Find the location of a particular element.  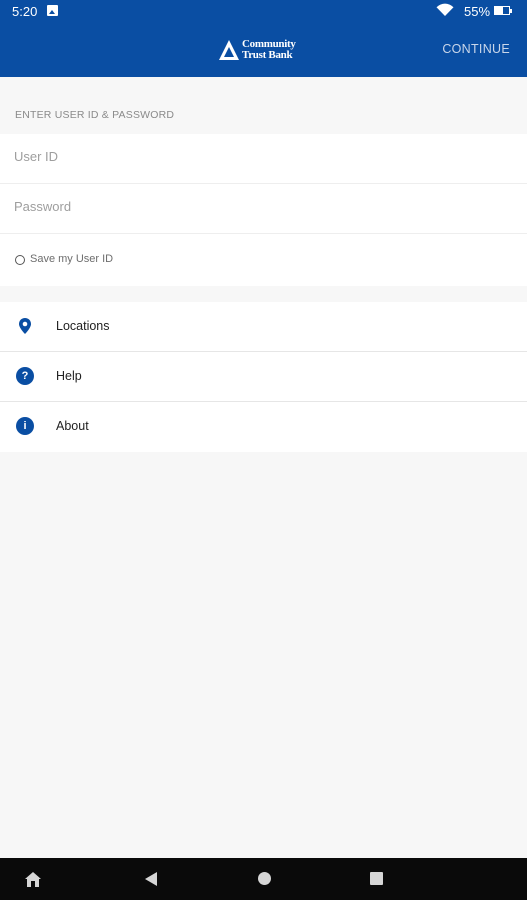

user-id-row is located at coordinates (263, 159).